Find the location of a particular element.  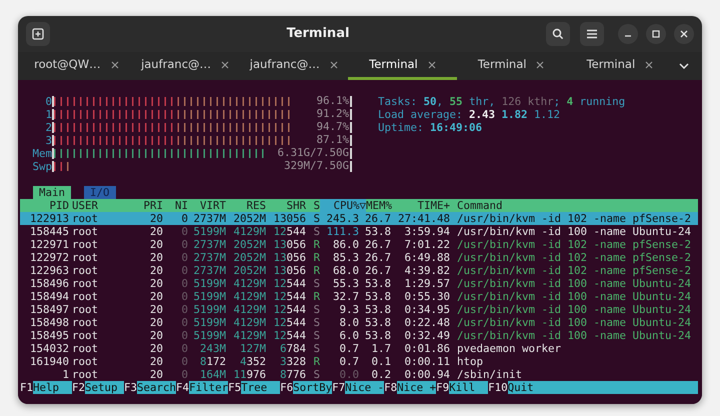

process-row: 158497 root 20 0 5199M 4129M 12544 S 9.3 53.8 0:34.95 /usr/bin/kvm -id 100 -name Ubuntu-24 is located at coordinates (359, 309).